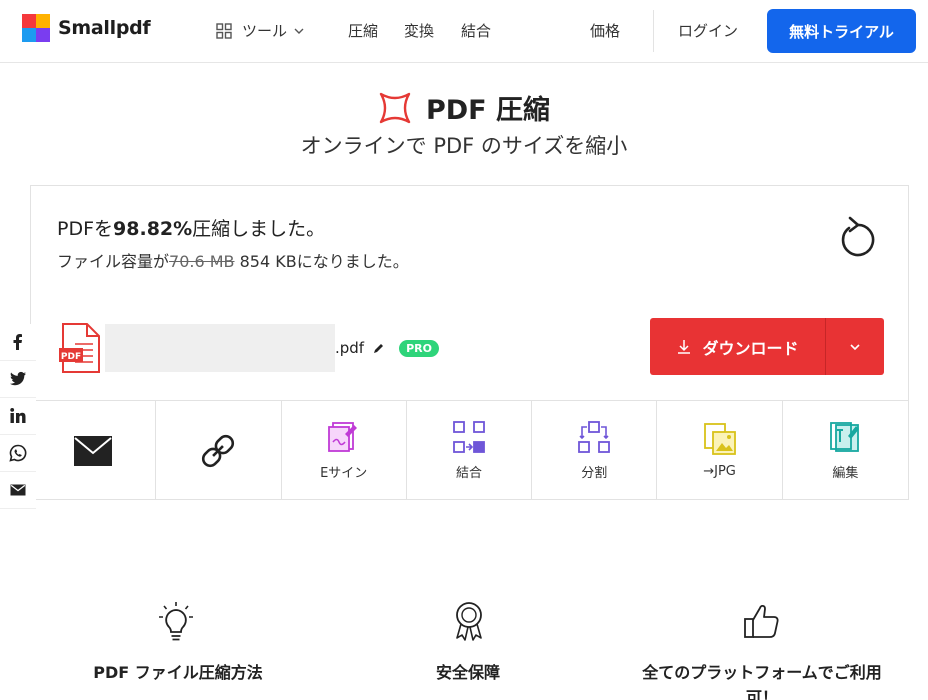 This screenshot has width=928, height=700. I want to click on email-share, so click(18, 490).